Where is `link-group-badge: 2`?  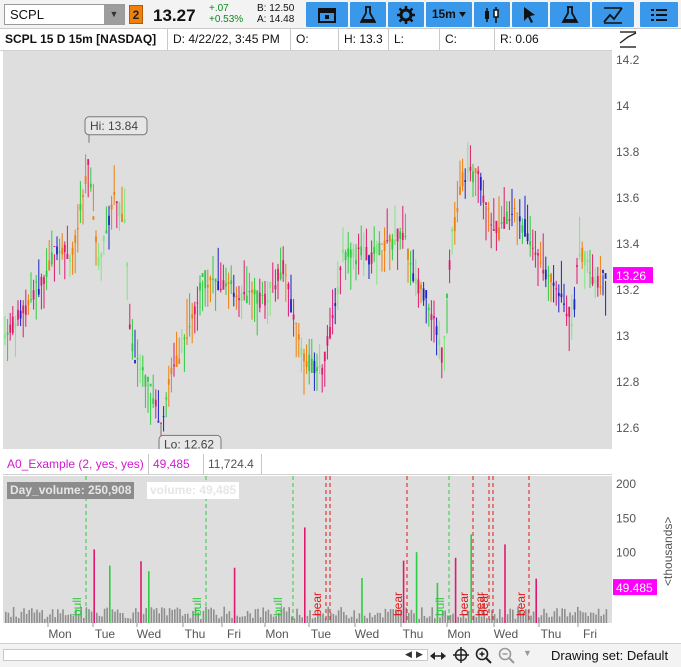 link-group-badge: 2 is located at coordinates (136, 14).